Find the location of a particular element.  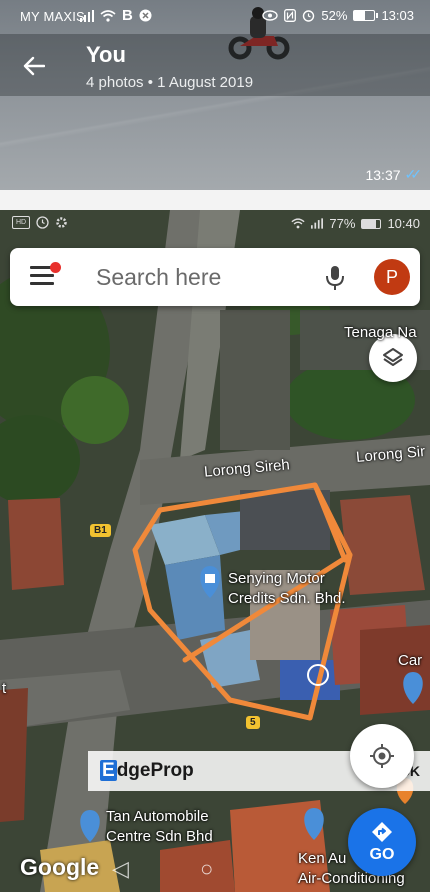

go-label: GO is located at coordinates (382, 854).